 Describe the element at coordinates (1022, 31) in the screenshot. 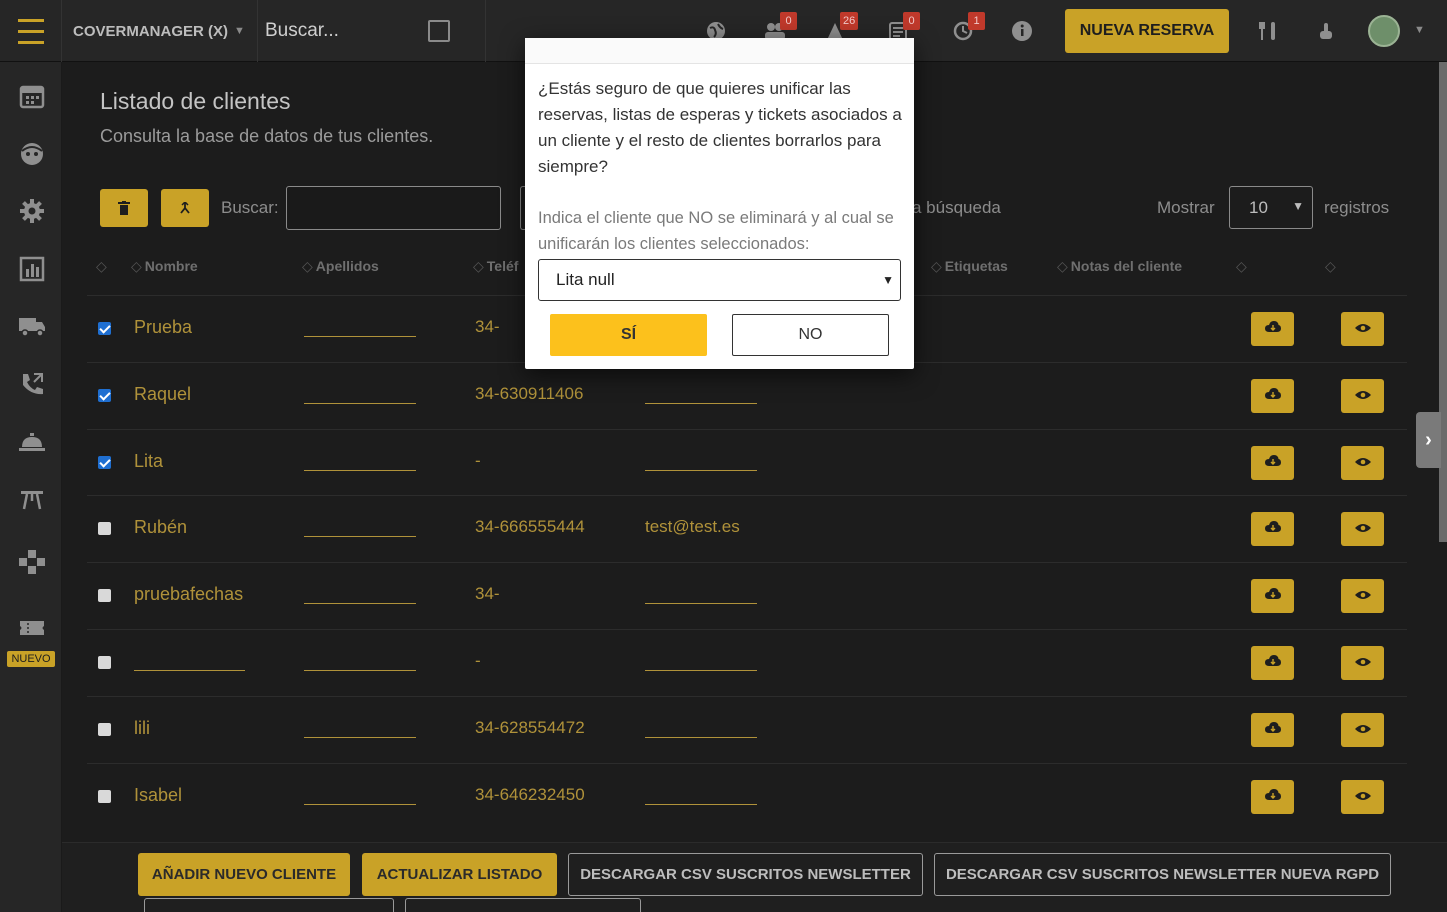

I see `info-icon` at that location.